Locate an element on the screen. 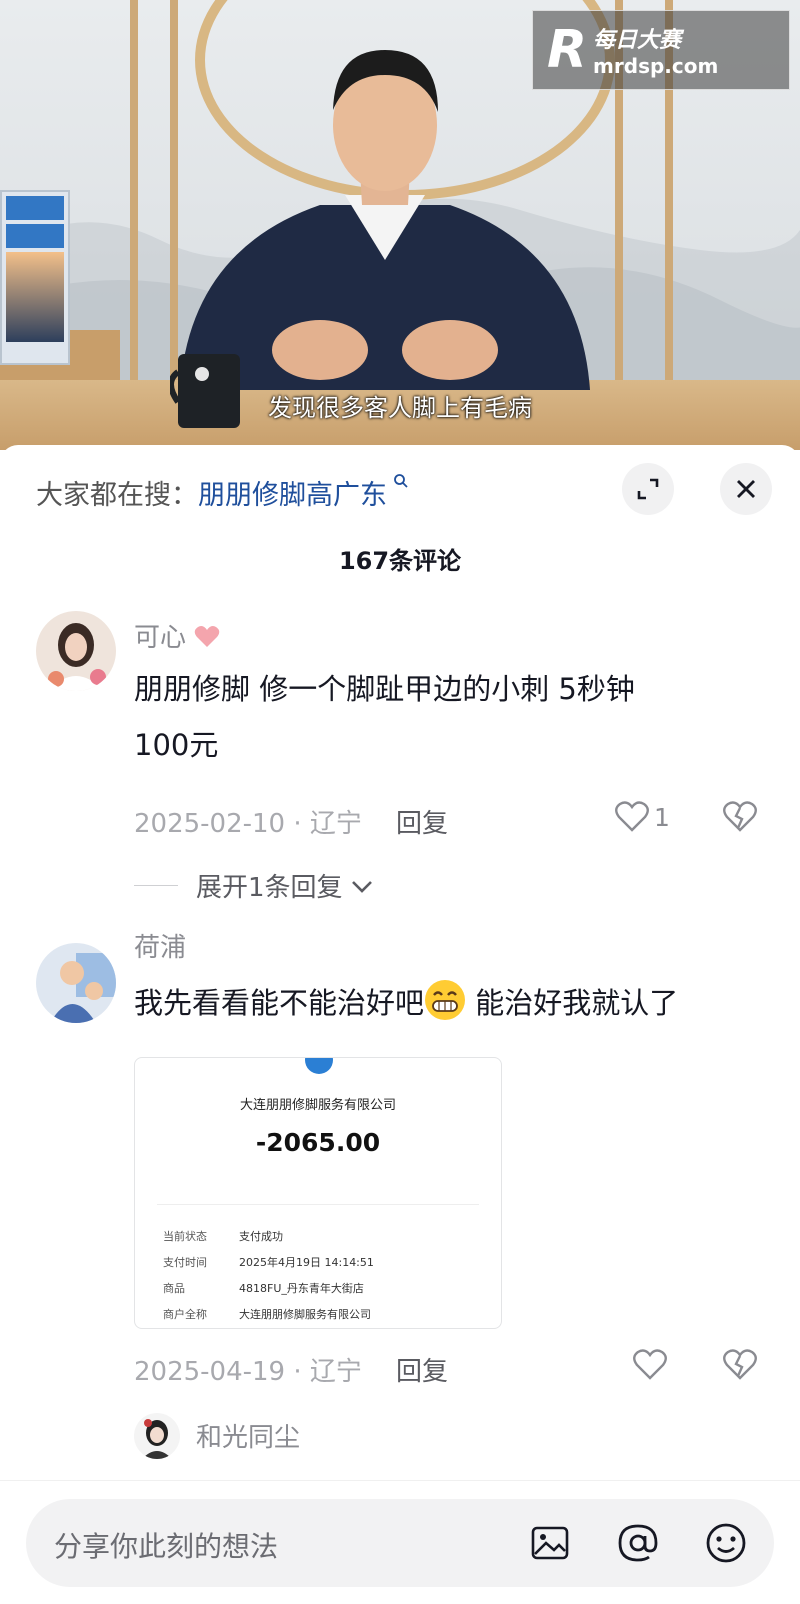 This screenshot has width=800, height=1604. chevron-down-icon is located at coordinates (361, 886).